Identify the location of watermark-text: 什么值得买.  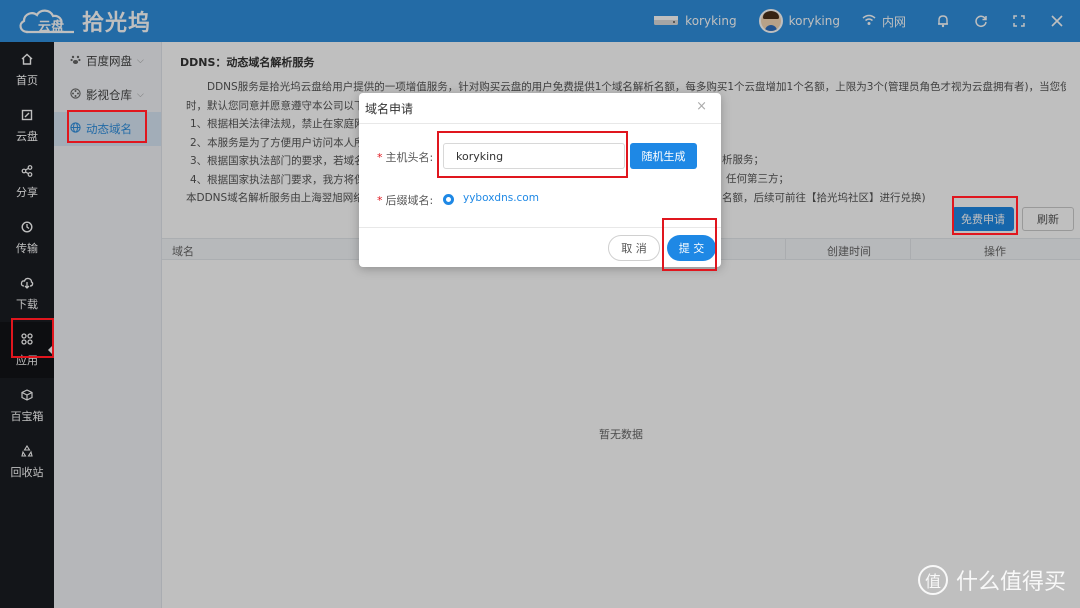
(1010, 582).